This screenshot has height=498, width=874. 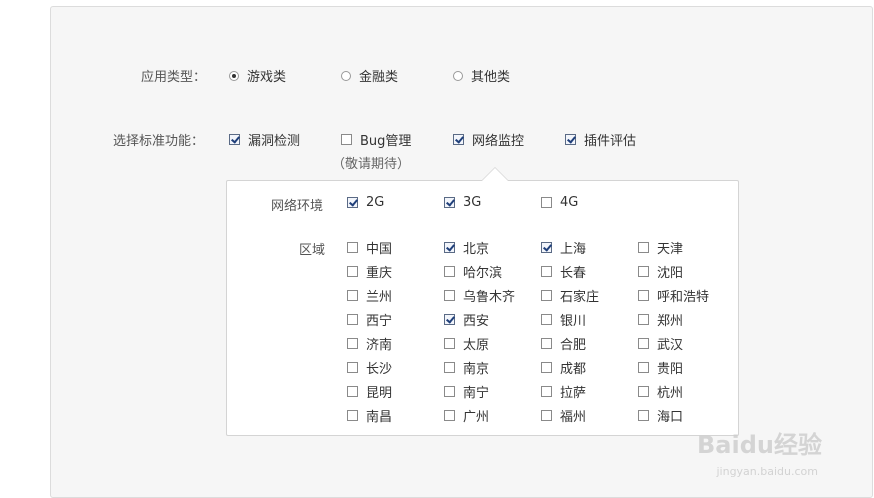 I want to click on region-option: 中国, so click(x=369, y=247).